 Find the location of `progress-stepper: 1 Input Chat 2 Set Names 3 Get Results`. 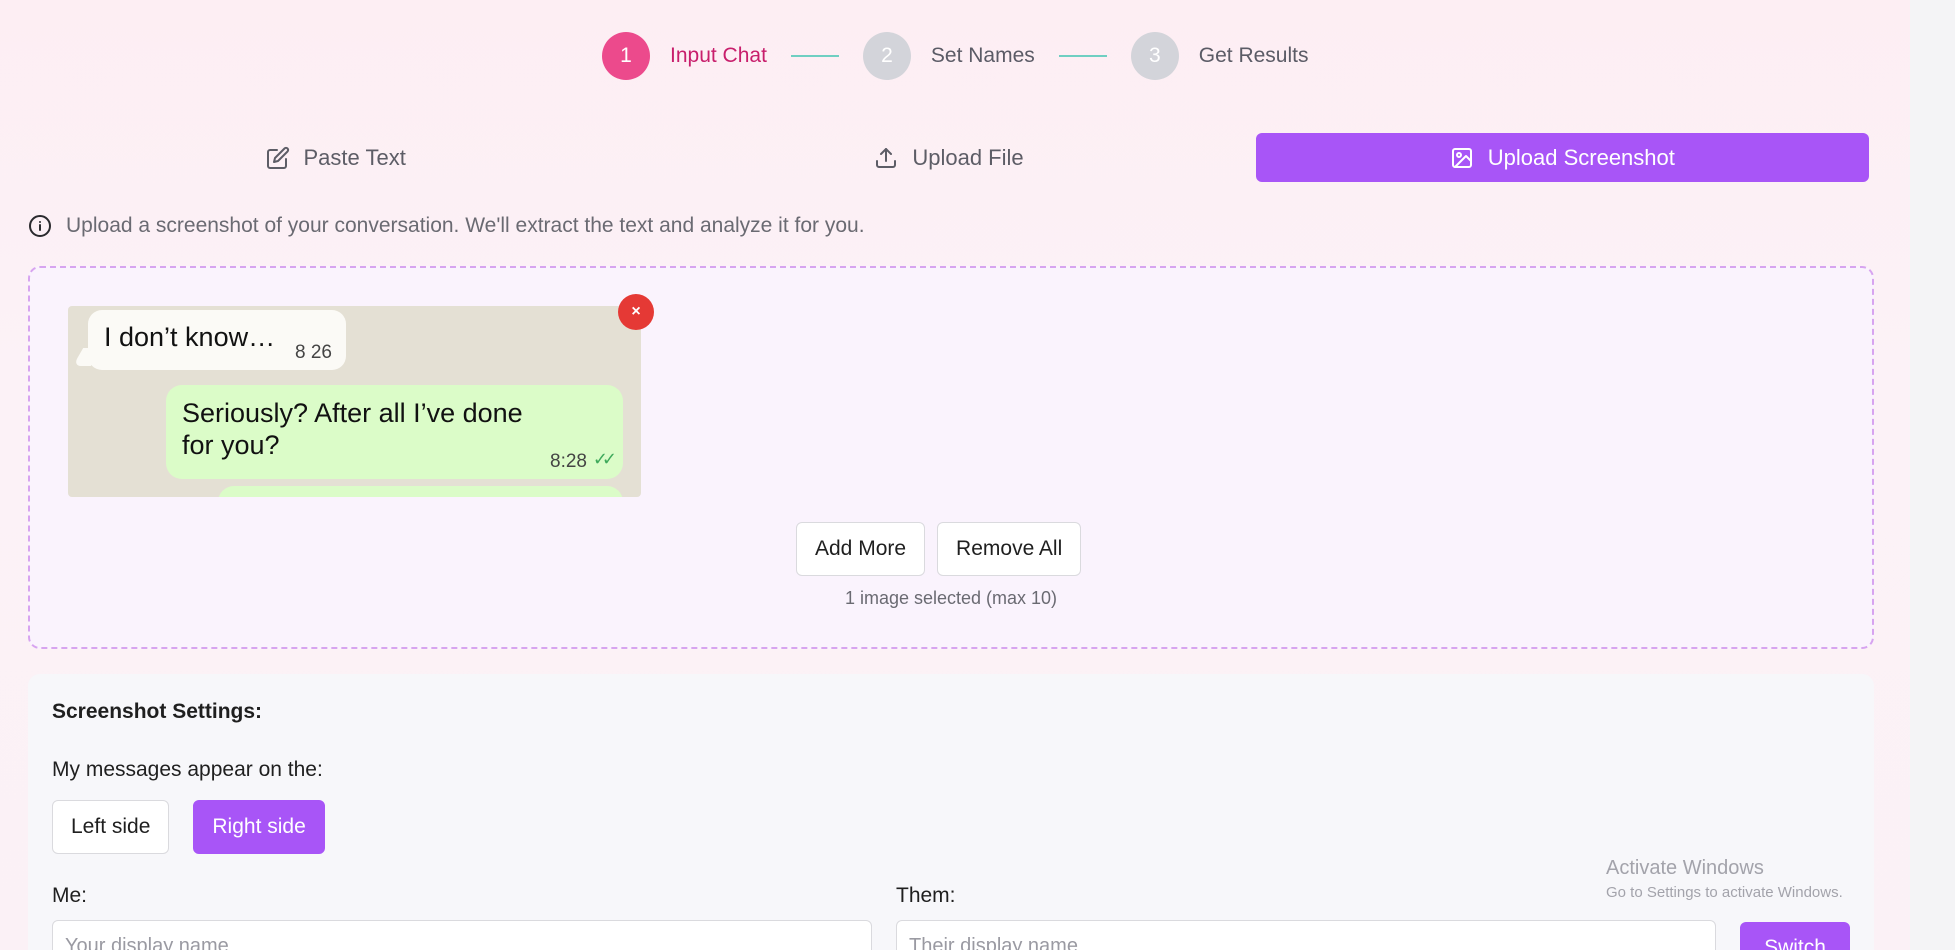

progress-stepper: 1 Input Chat 2 Set Names 3 Get Results is located at coordinates (955, 56).